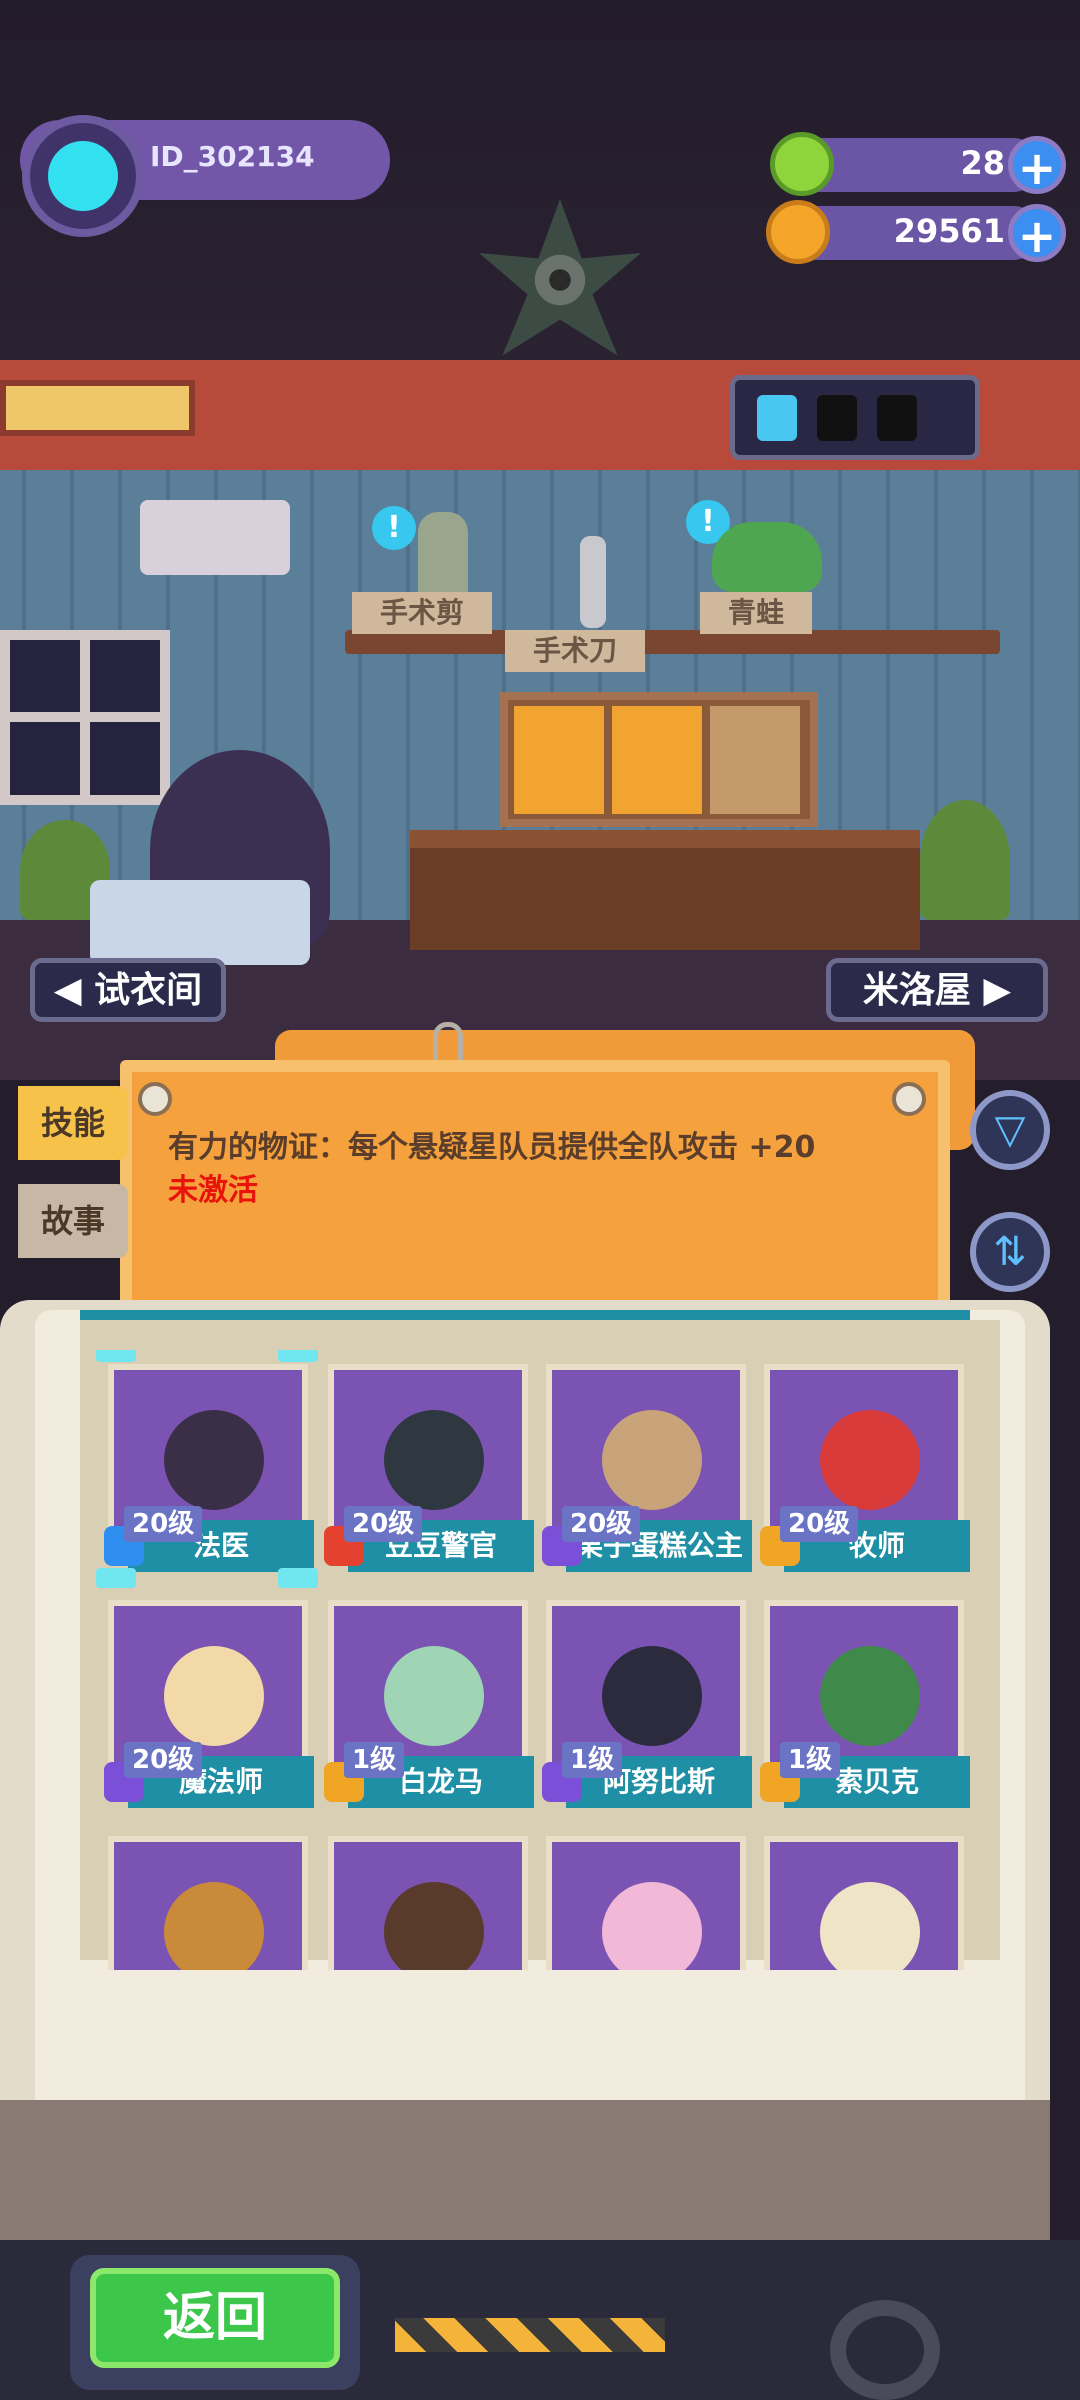  What do you see at coordinates (885, 2350) in the screenshot?
I see `gear-icon` at bounding box center [885, 2350].